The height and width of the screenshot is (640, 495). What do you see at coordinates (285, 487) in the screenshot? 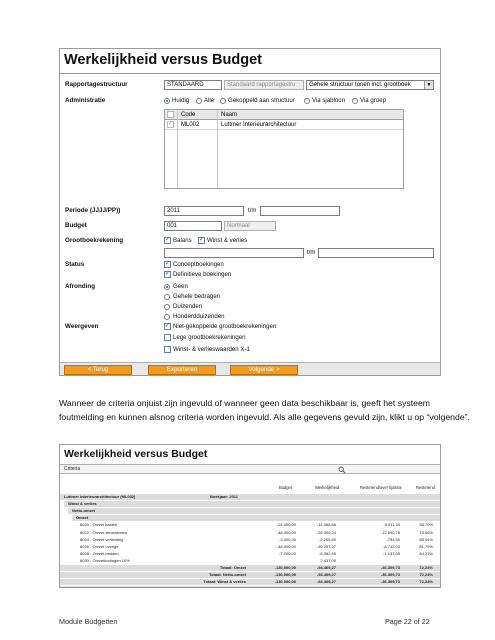
I see `column-header-budget: Budget` at bounding box center [285, 487].